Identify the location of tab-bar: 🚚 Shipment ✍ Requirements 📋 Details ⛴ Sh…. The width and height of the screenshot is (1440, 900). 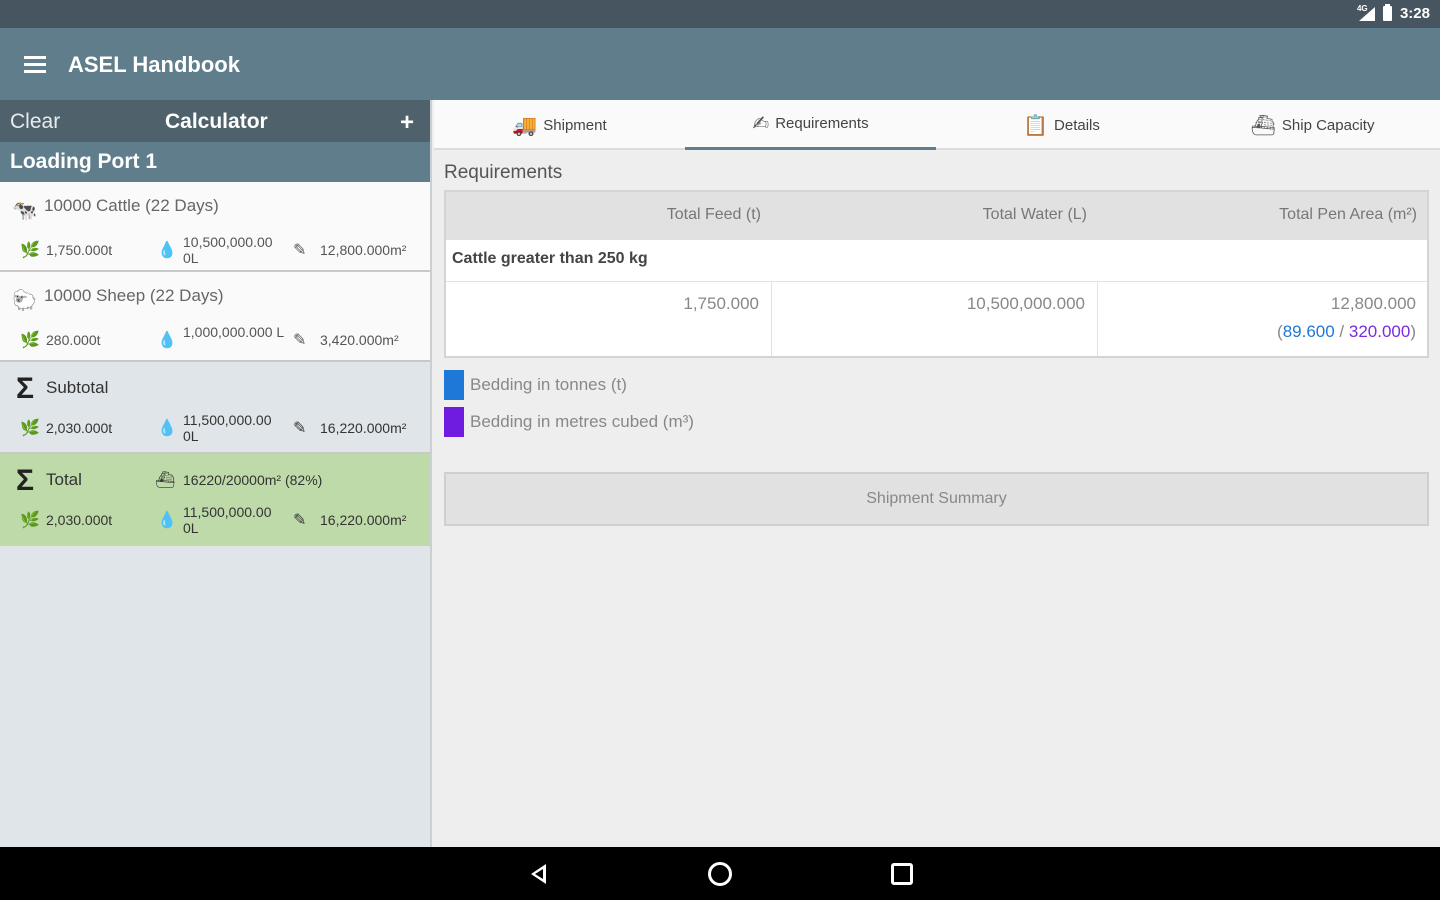
(937, 125).